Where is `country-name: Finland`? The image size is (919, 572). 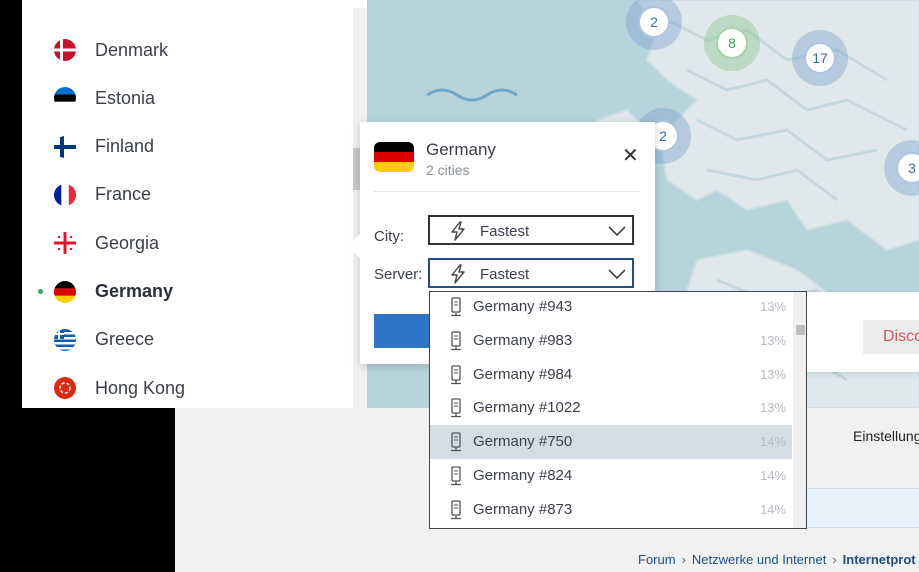
country-name: Finland is located at coordinates (125, 146).